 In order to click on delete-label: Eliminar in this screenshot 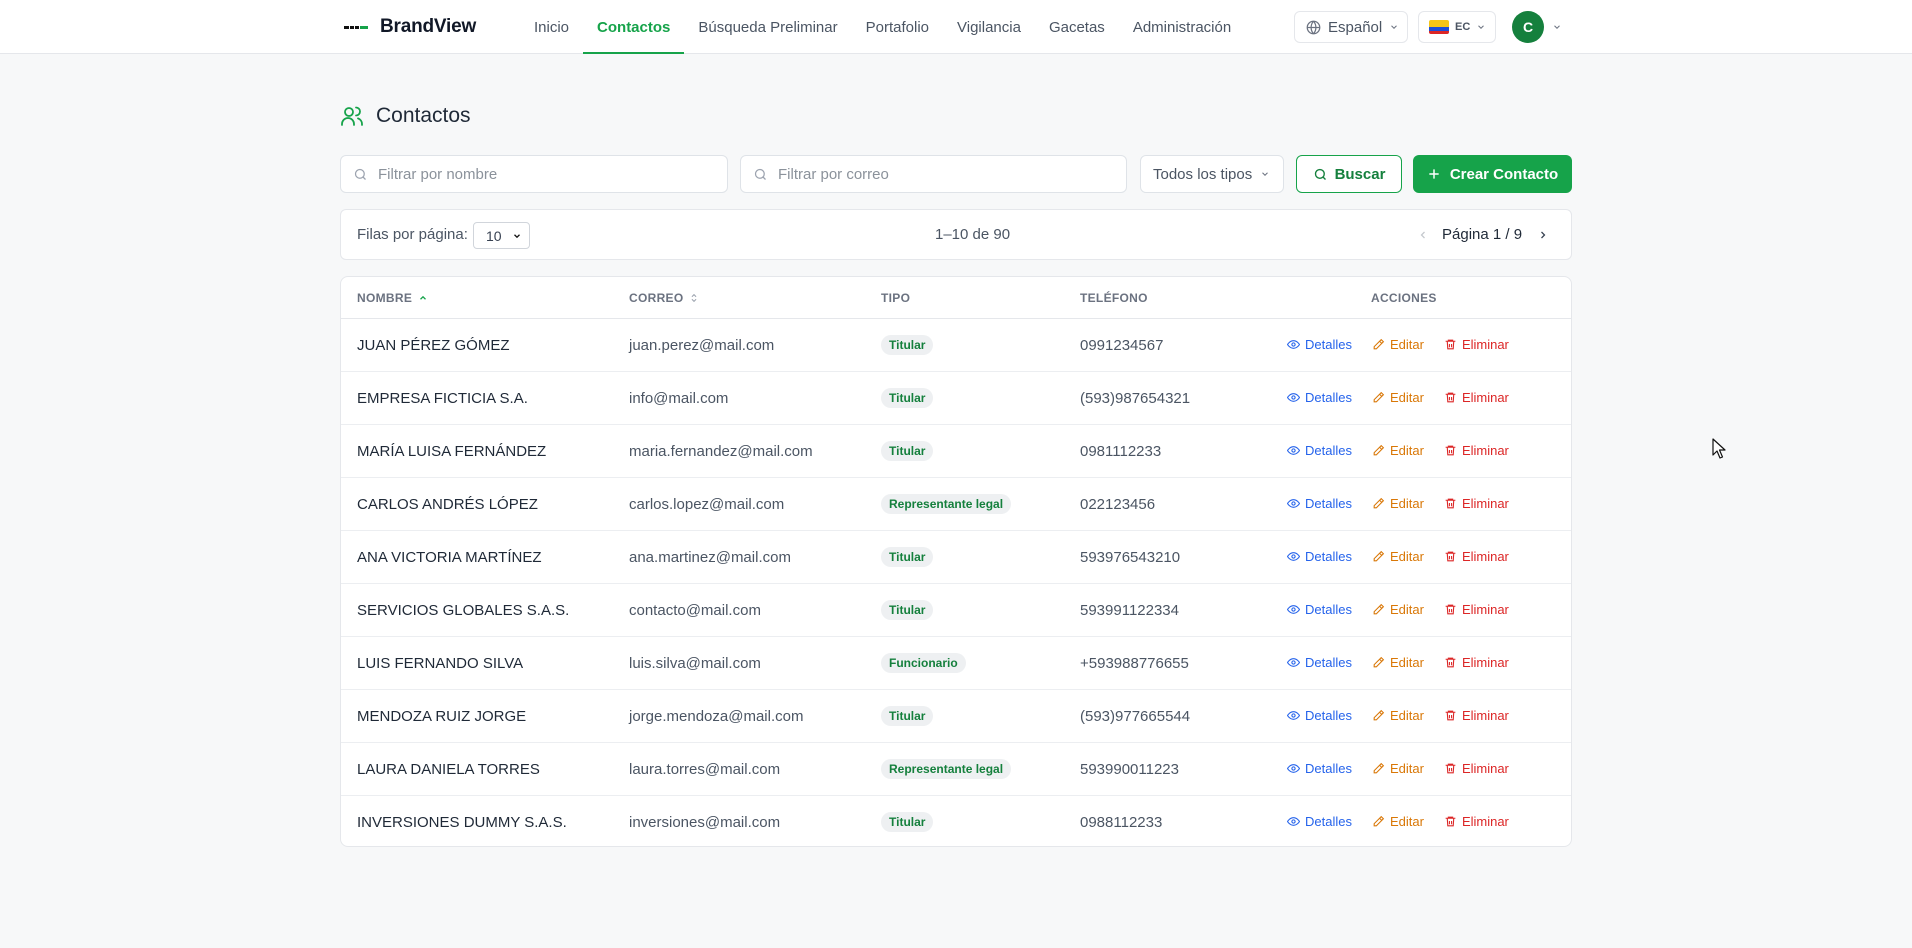, I will do `click(1485, 662)`.